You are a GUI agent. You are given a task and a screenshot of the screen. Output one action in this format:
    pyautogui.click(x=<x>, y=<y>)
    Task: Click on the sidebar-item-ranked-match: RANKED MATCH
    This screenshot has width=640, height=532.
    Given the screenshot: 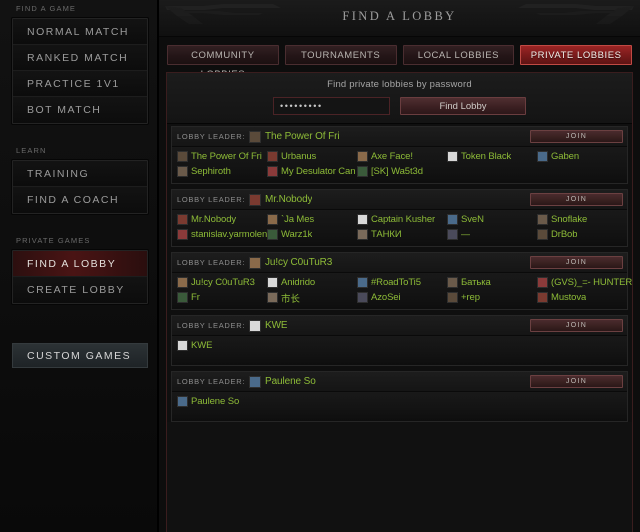 What is the action you would take?
    pyautogui.click(x=80, y=58)
    